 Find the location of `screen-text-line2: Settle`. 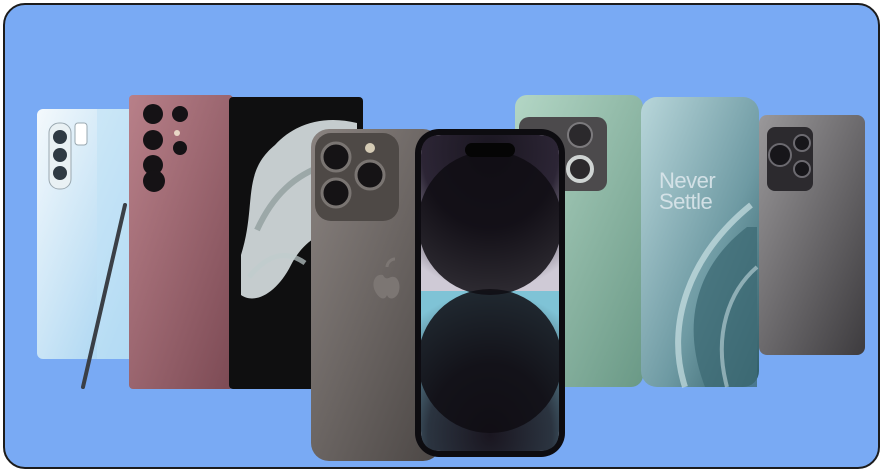

screen-text-line2: Settle is located at coordinates (686, 201).